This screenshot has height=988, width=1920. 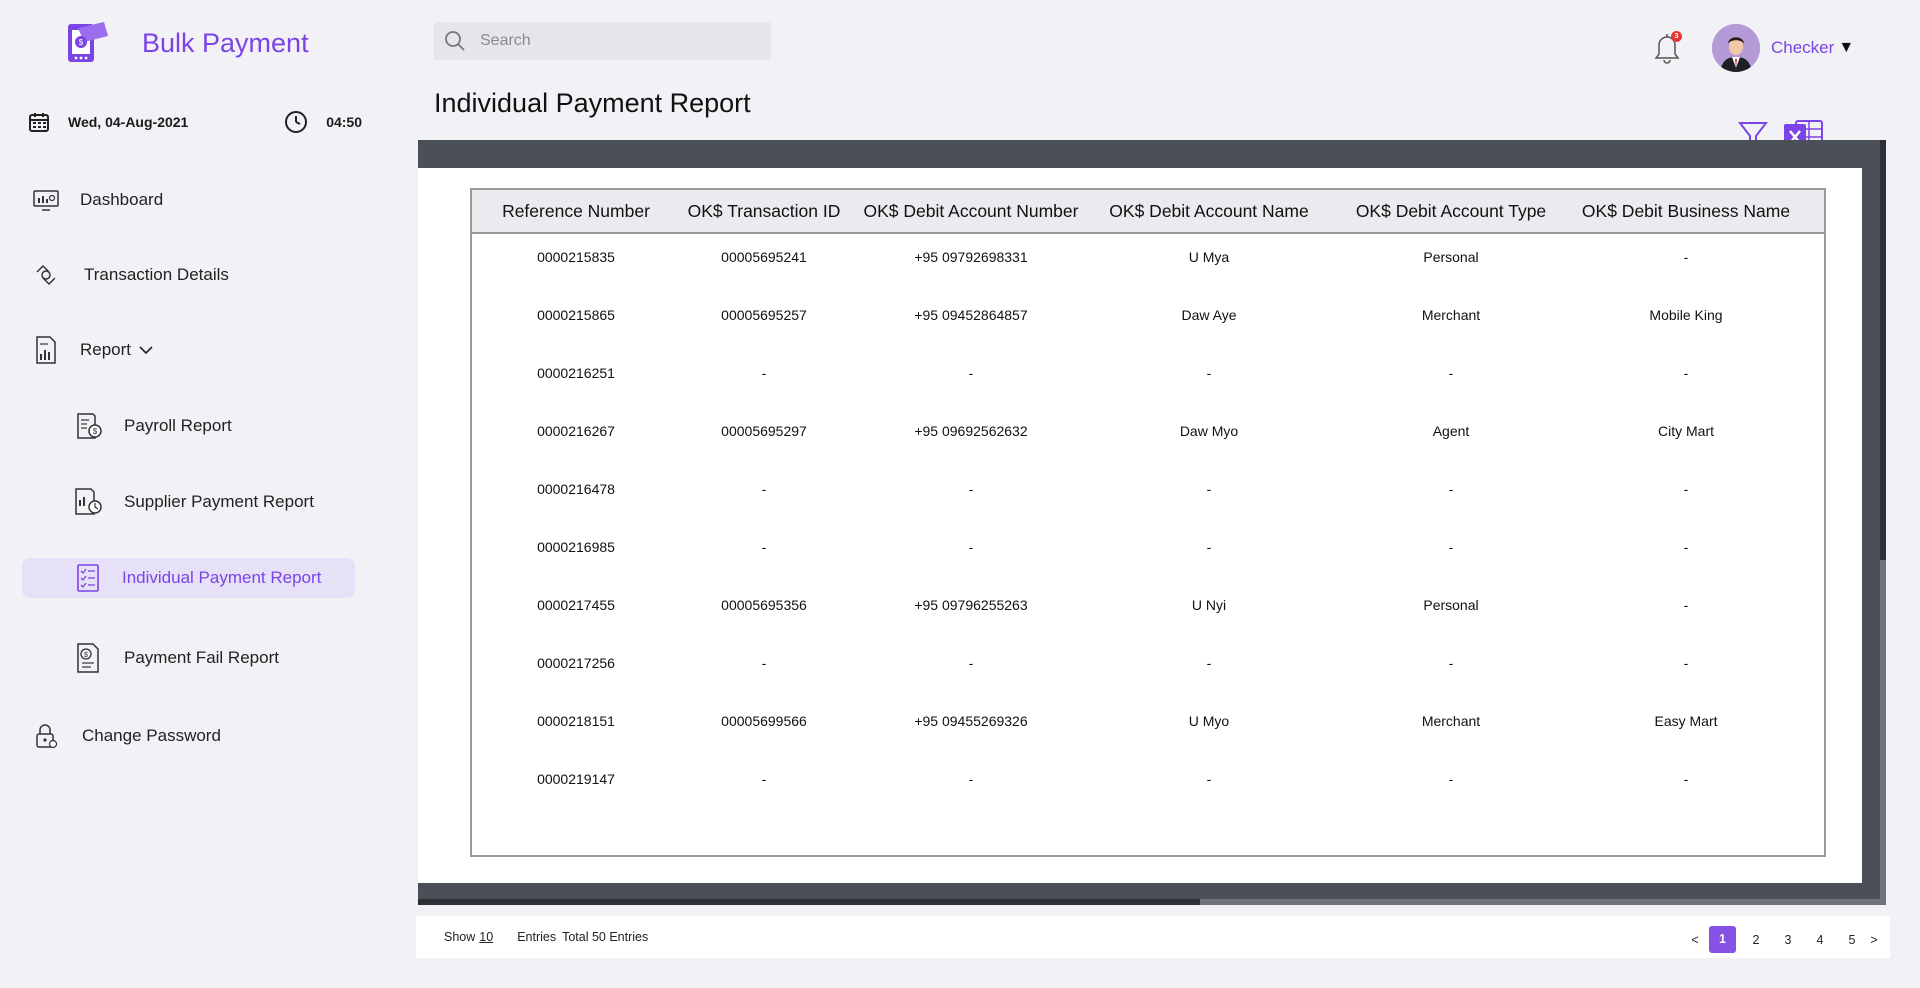 I want to click on sidebar-item-supplier-payment-report: Supplier Payment Report, so click(x=193, y=502).